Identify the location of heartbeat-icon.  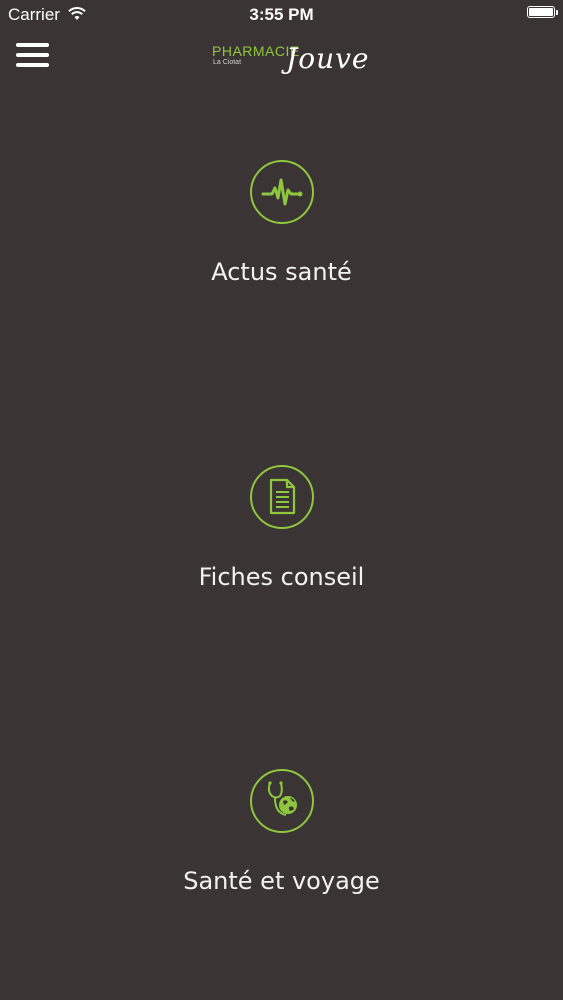
(281, 192).